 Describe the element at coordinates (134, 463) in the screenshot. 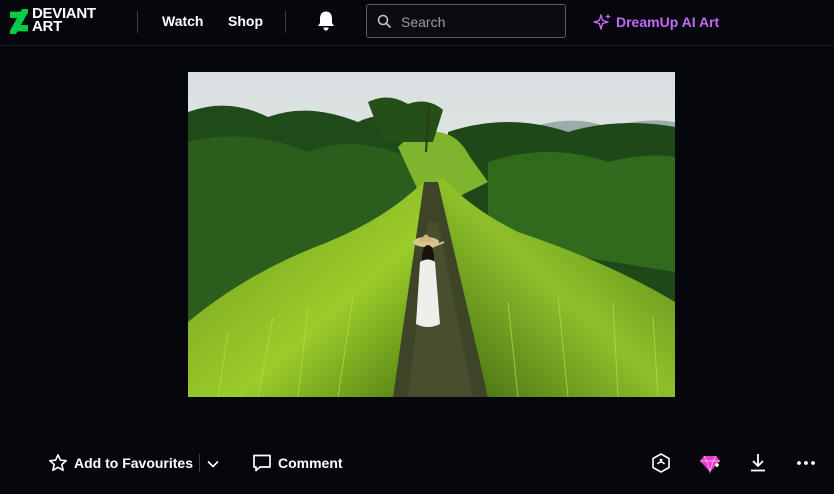

I see `favourite-label: Add to Favourites` at that location.